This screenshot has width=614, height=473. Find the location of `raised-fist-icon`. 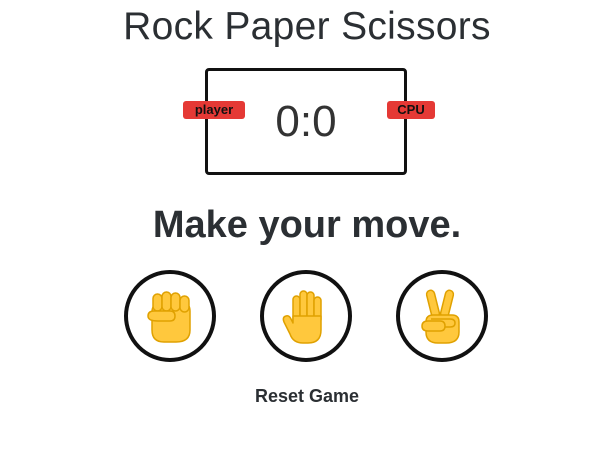

raised-fist-icon is located at coordinates (169, 317).